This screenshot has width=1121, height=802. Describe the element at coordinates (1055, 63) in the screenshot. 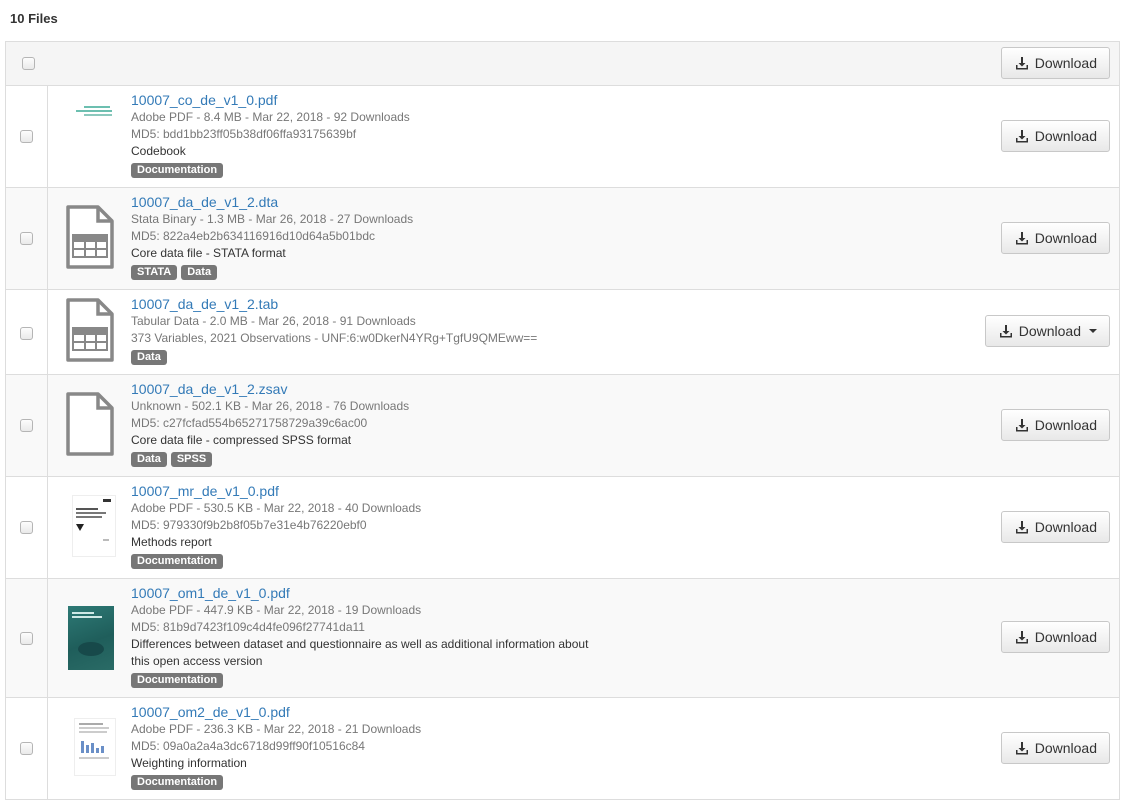

I see `download-all-button: Download` at that location.